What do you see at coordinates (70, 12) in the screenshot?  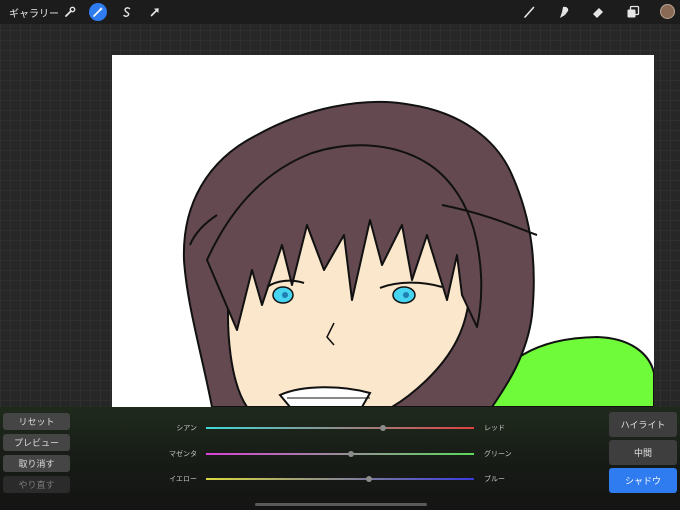 I see `wrench-icon` at bounding box center [70, 12].